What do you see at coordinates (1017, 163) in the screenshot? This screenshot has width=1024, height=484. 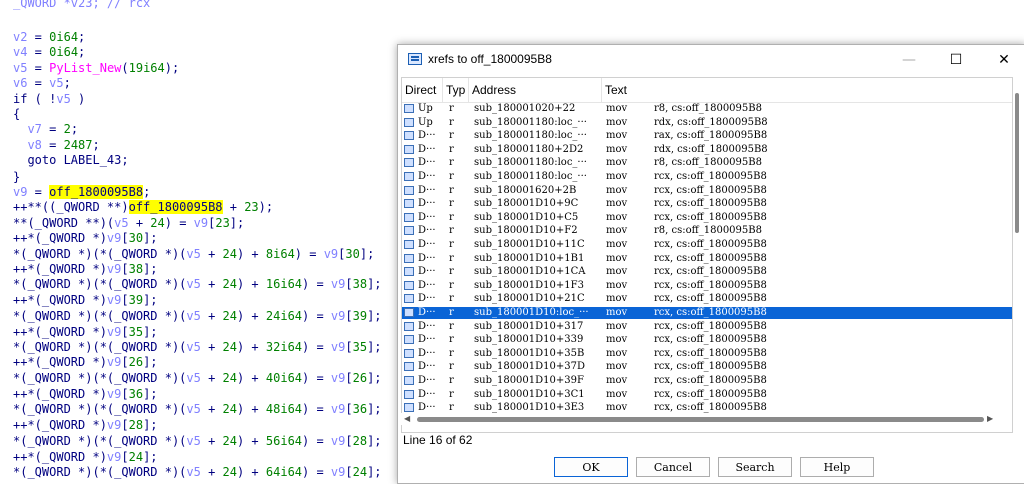 I see `vertical-scroll-thumb` at bounding box center [1017, 163].